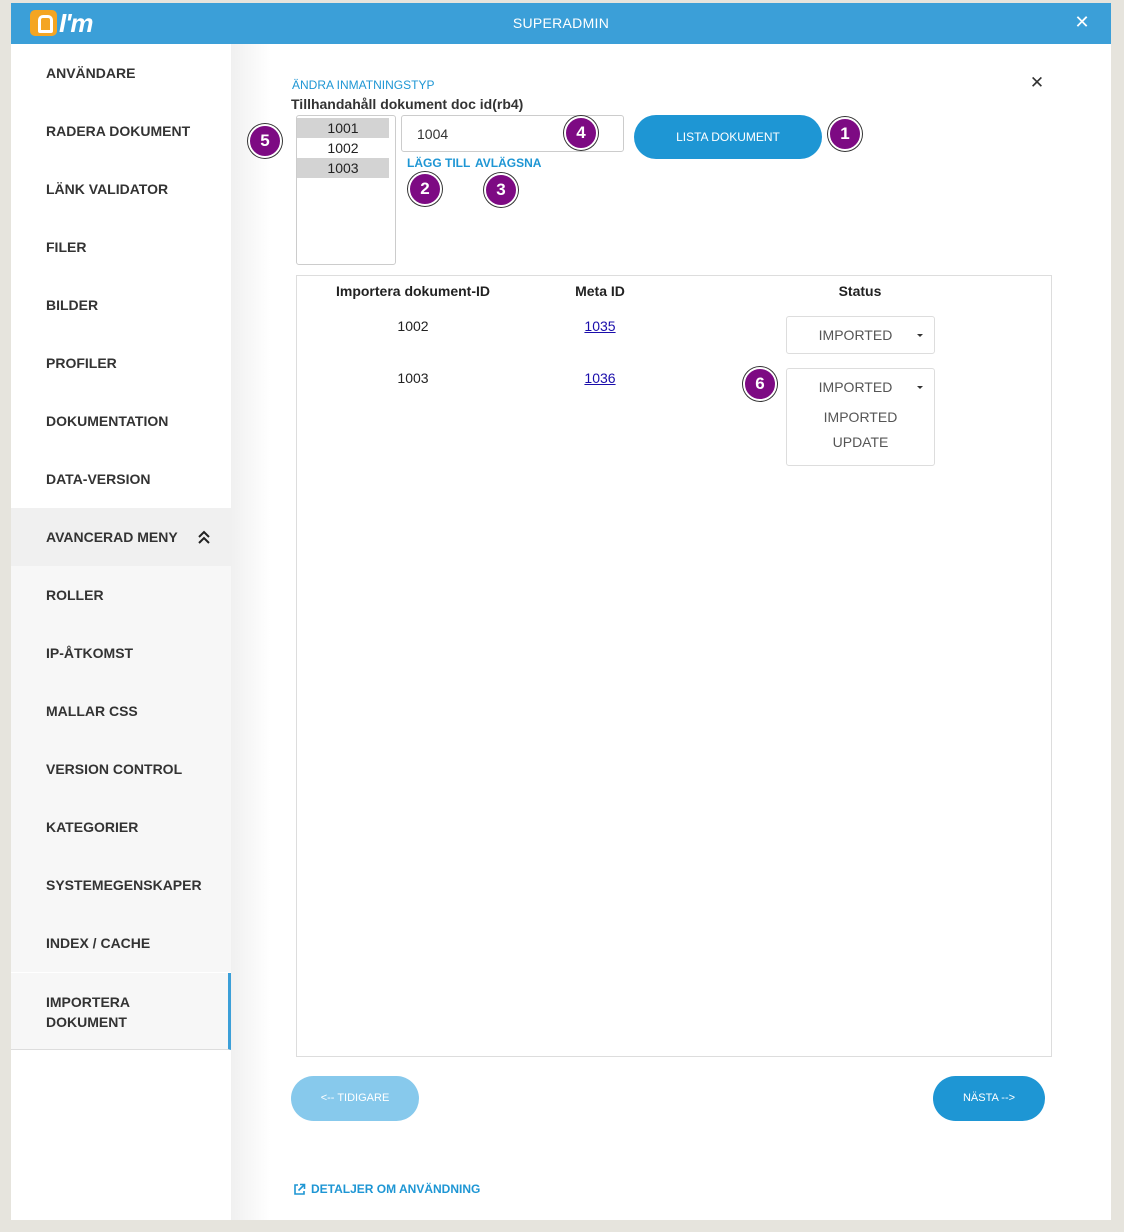 This screenshot has width=1124, height=1232. Describe the element at coordinates (98, 479) in the screenshot. I see `sidebar-item-label: DATA-VERSION` at that location.